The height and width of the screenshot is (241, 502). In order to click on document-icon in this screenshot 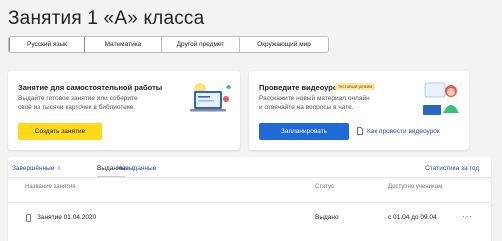, I will do `click(360, 131)`.